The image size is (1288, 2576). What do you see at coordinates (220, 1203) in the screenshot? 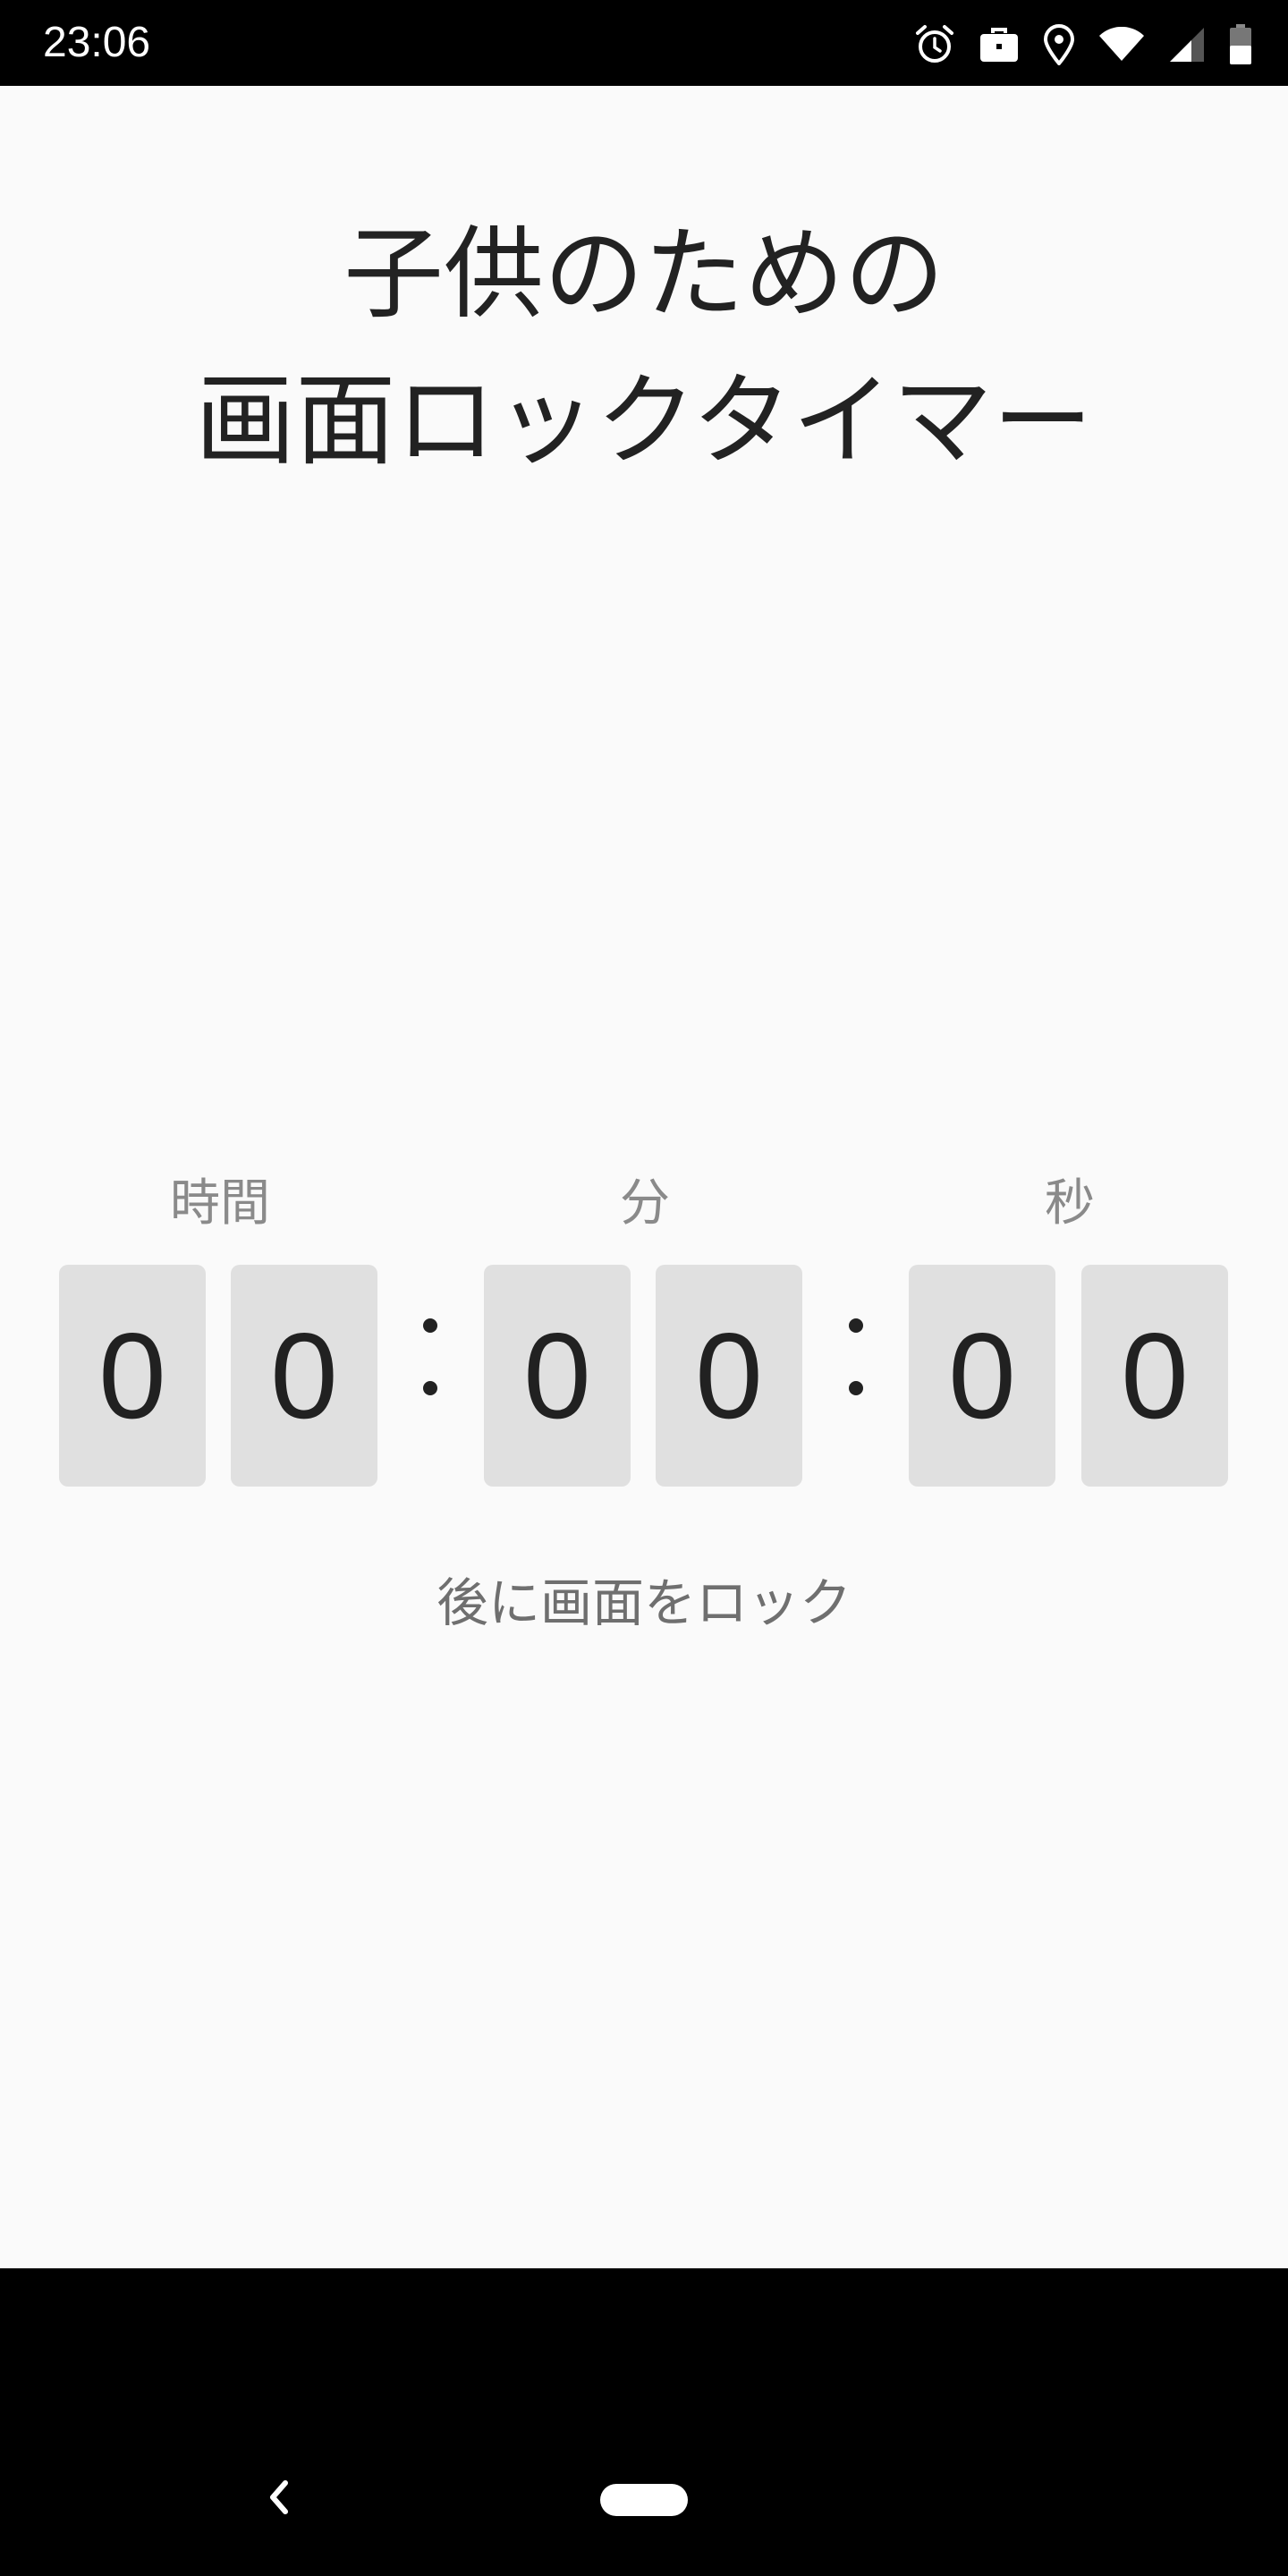
I see `hours-label: 時間` at bounding box center [220, 1203].